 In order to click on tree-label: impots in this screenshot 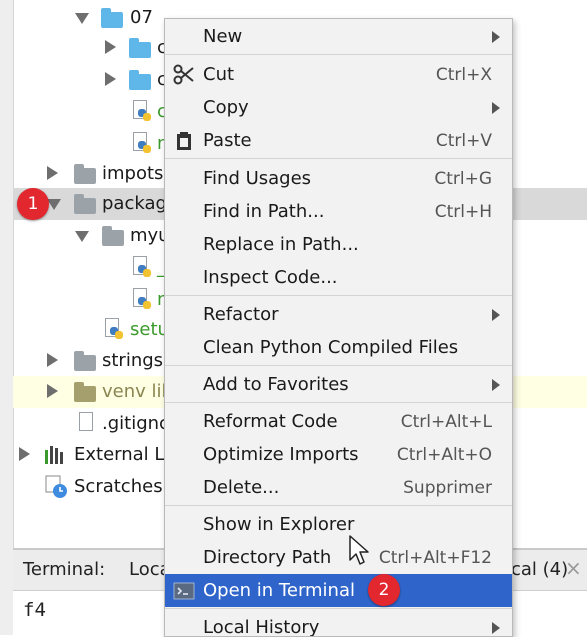, I will do `click(133, 173)`.